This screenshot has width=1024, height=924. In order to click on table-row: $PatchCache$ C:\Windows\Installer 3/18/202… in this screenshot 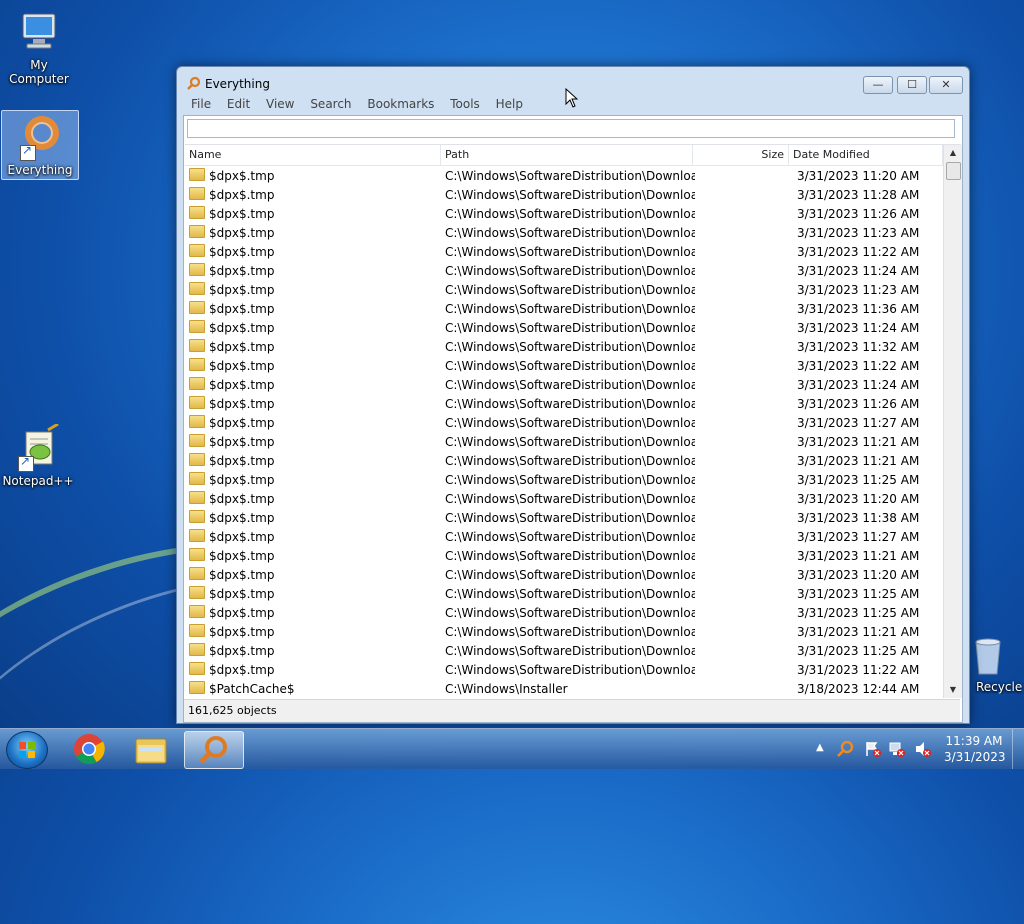, I will do `click(564, 689)`.